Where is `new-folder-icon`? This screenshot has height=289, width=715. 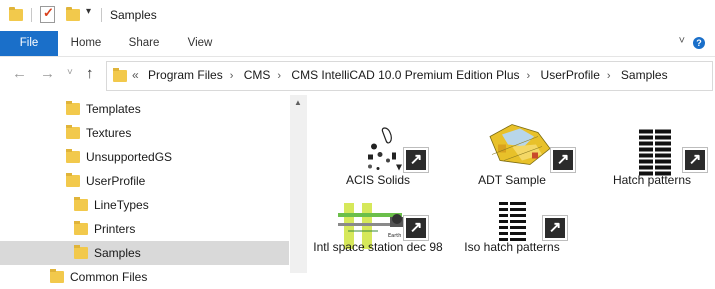
new-folder-icon is located at coordinates (73, 14).